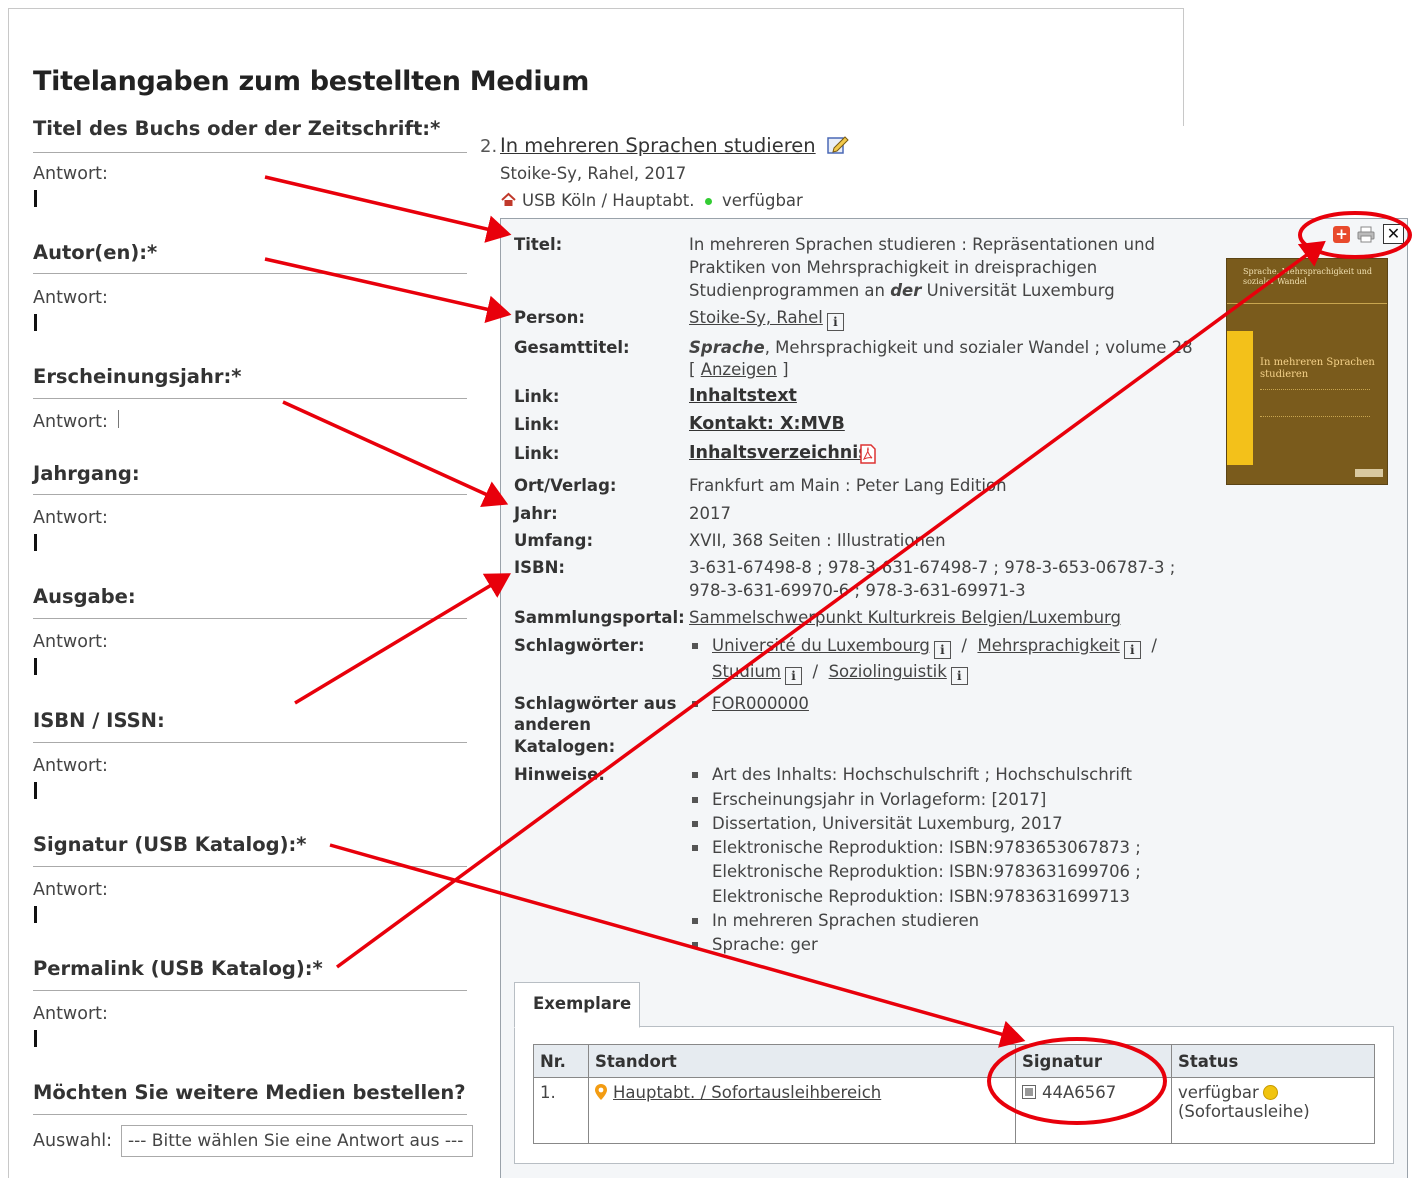  What do you see at coordinates (779, 453) in the screenshot?
I see `link-inhaltsverzeichnis: Inhaltsverzeichnis` at bounding box center [779, 453].